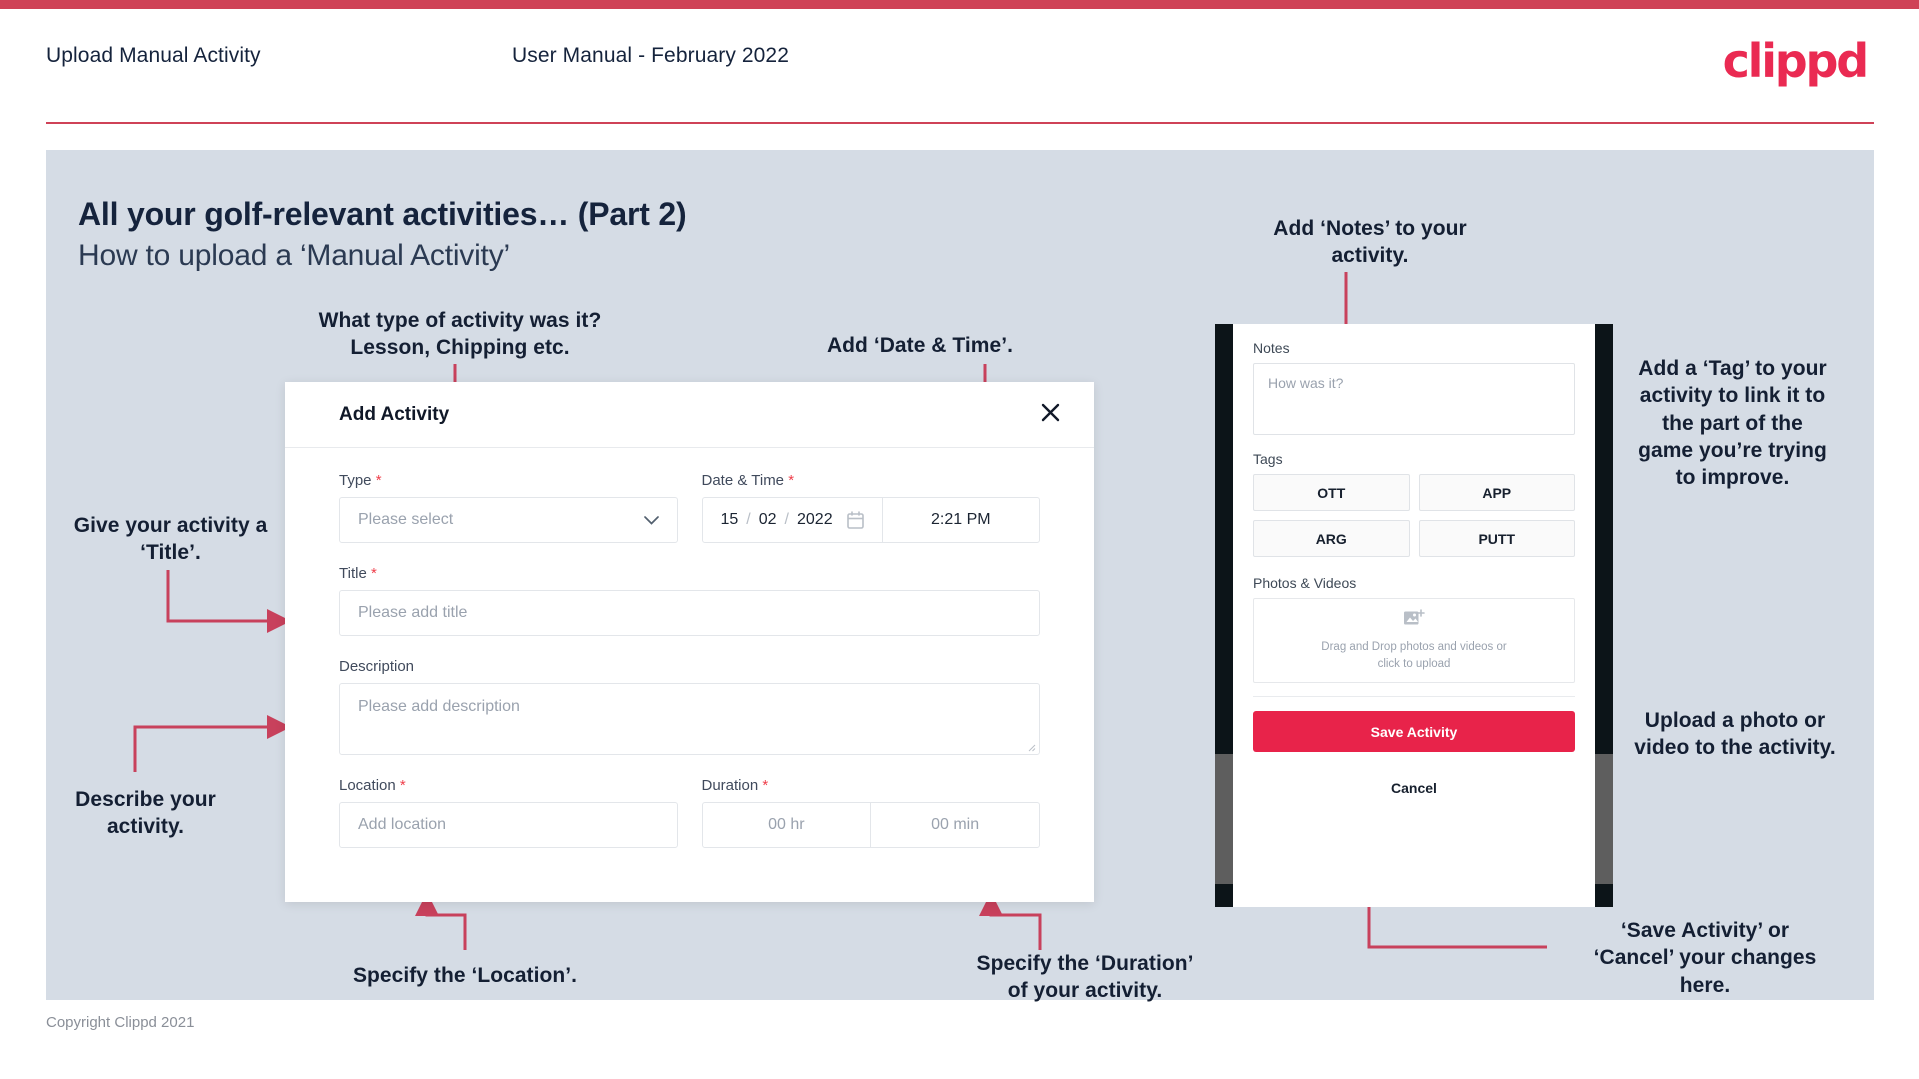  Describe the element at coordinates (729, 519) in the screenshot. I see `date-day: 15` at that location.